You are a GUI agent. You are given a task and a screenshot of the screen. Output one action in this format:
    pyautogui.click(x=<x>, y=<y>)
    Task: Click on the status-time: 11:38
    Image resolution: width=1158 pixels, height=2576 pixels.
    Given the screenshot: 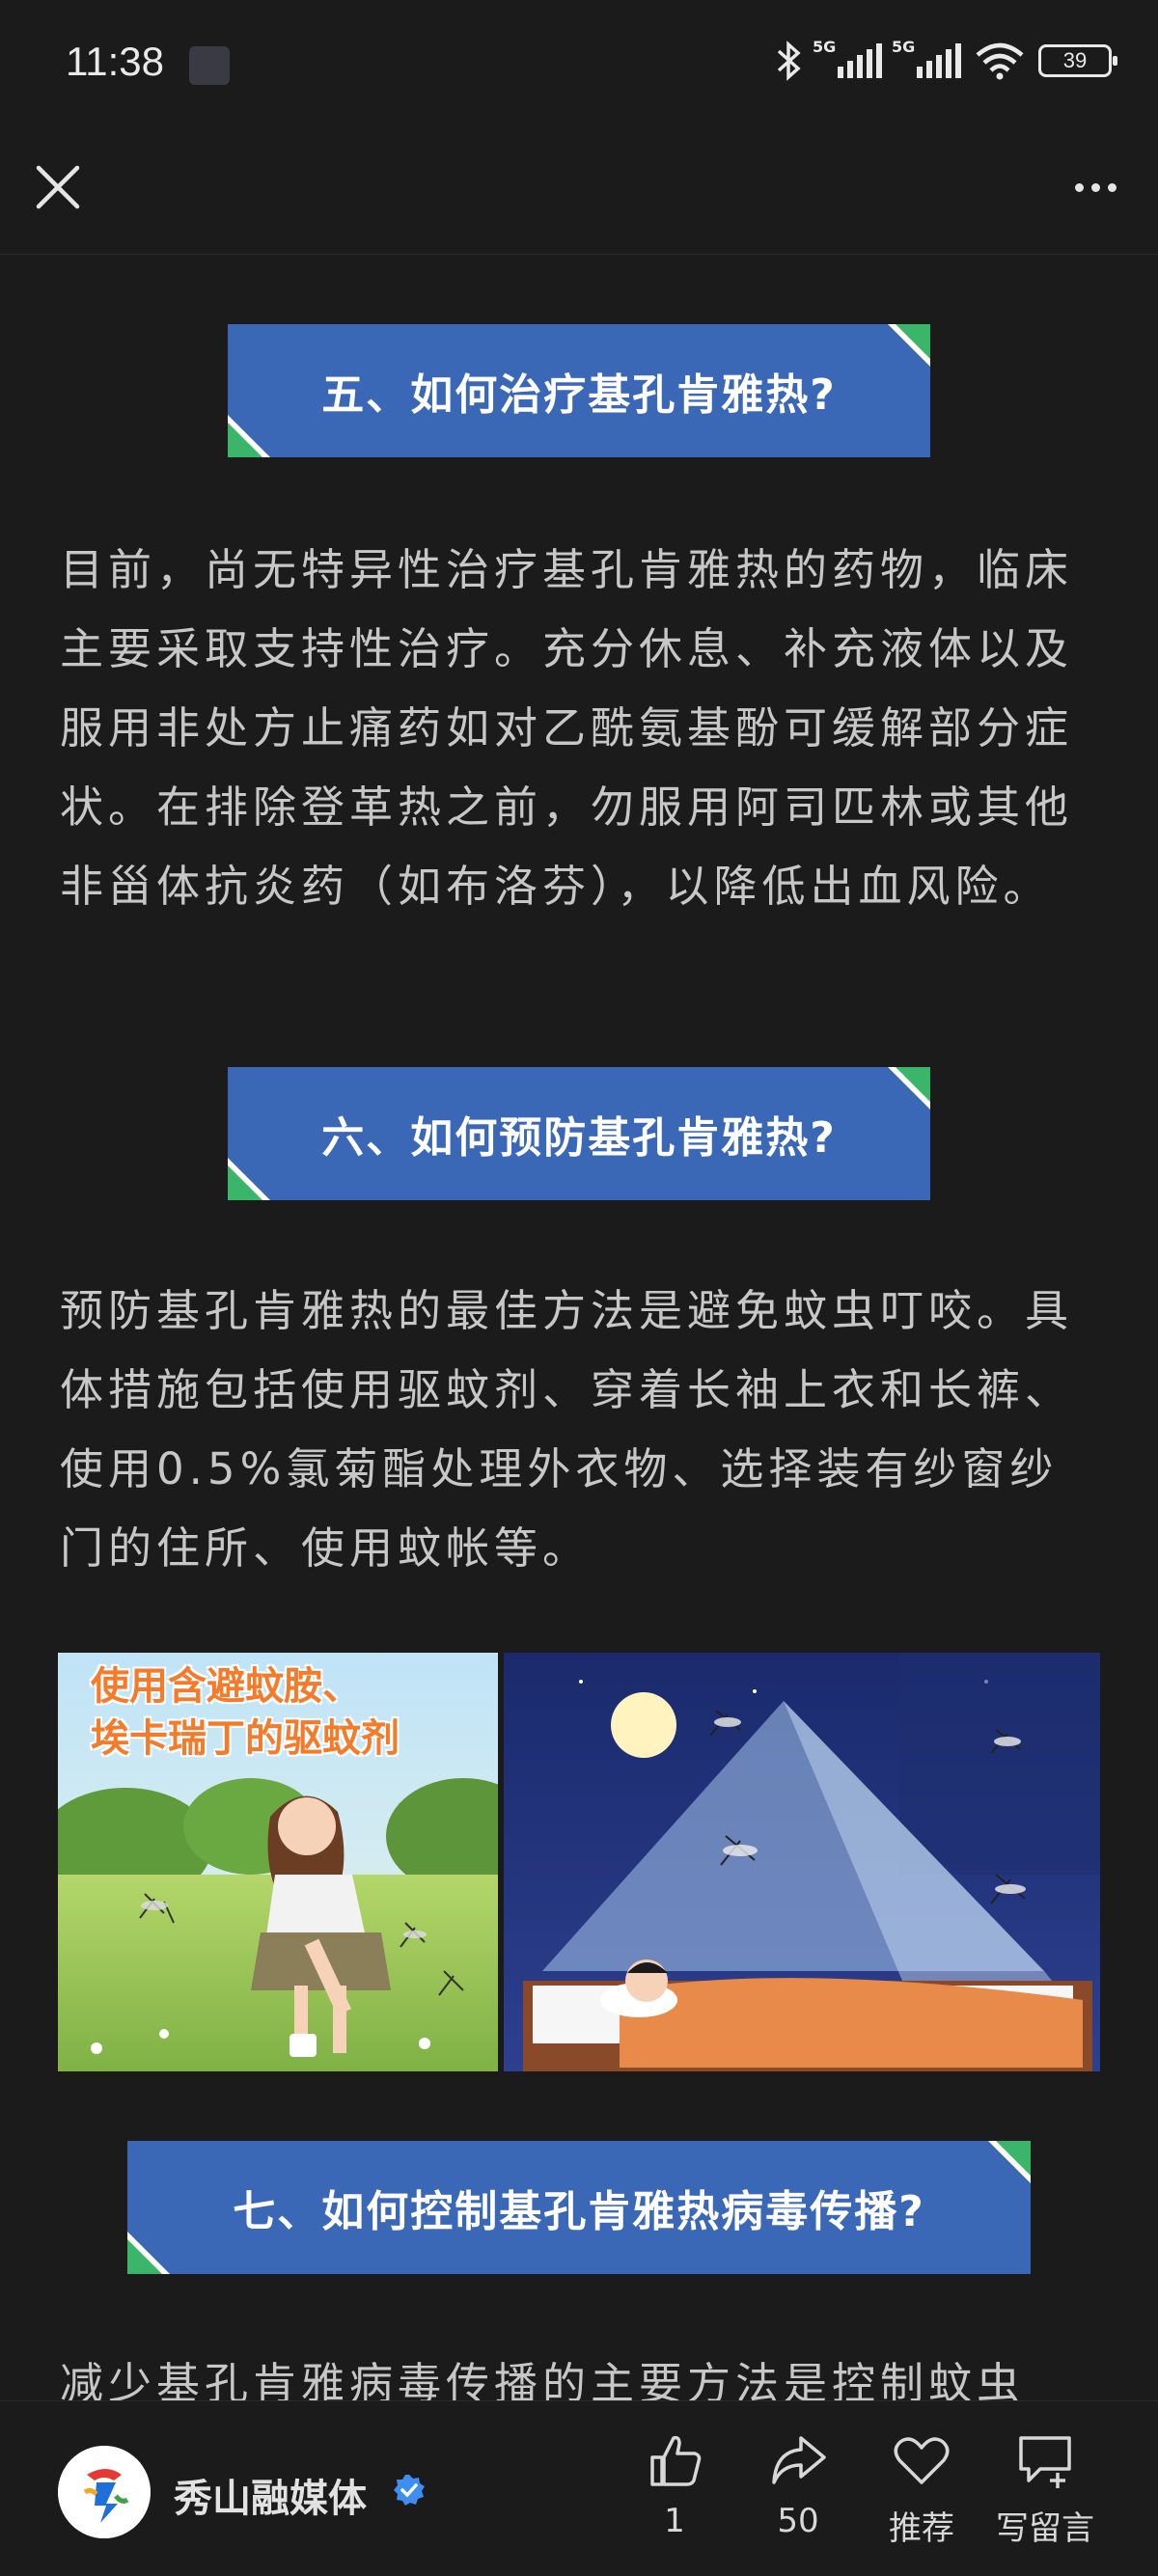 What is the action you would take?
    pyautogui.click(x=115, y=61)
    